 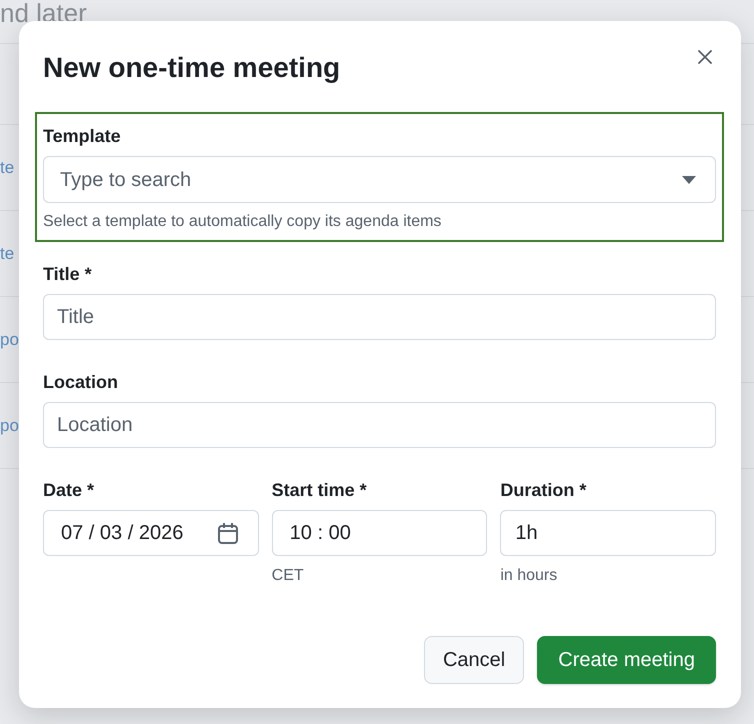 I want to click on field-label: Location, so click(x=81, y=382).